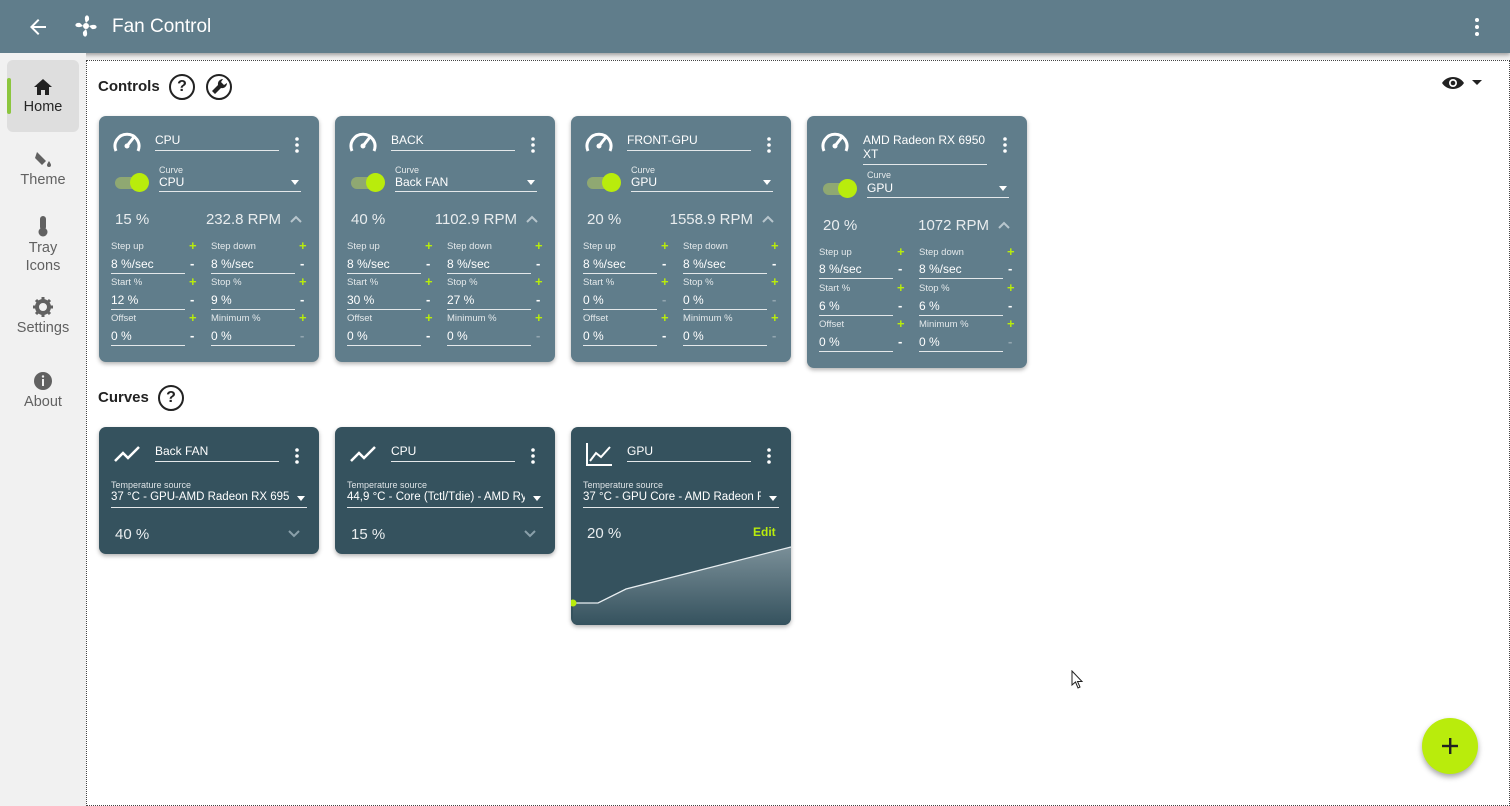  Describe the element at coordinates (43, 171) in the screenshot. I see `nav-item-theme: Theme` at that location.